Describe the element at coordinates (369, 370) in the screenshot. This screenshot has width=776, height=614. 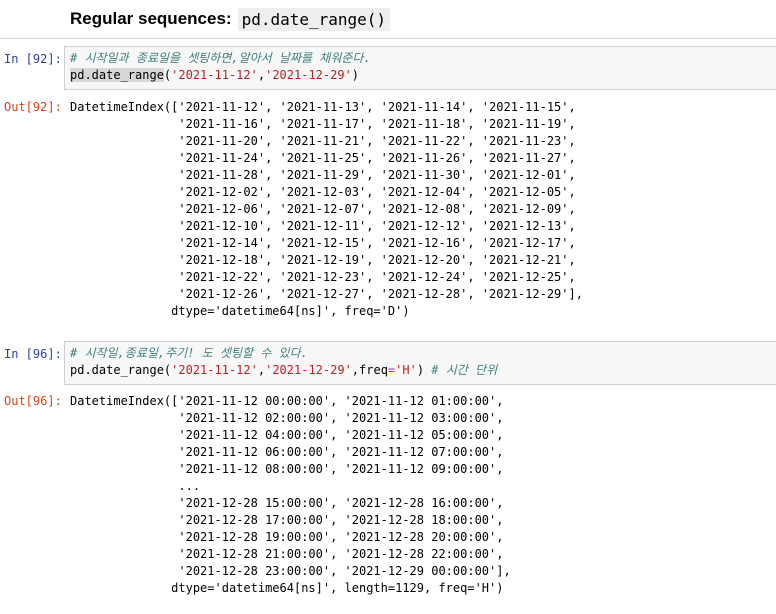
I see `code-kw: ,freq` at that location.